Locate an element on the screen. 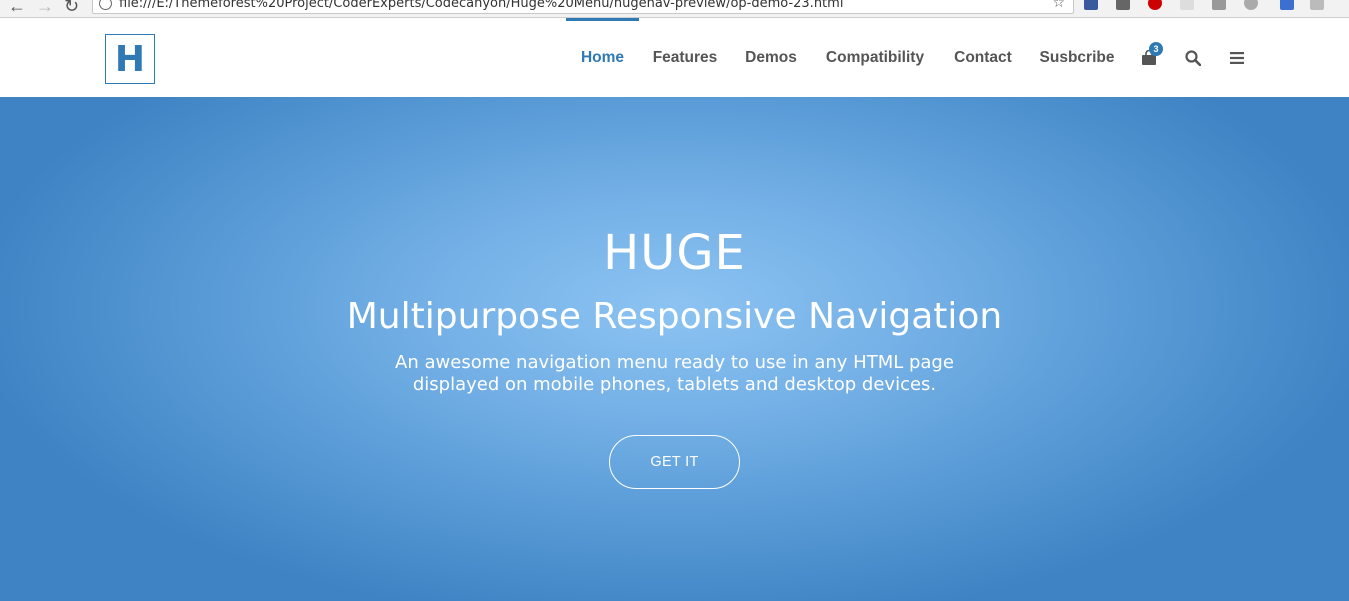 The image size is (1349, 601). nav-item-label: Compatibility is located at coordinates (875, 57).